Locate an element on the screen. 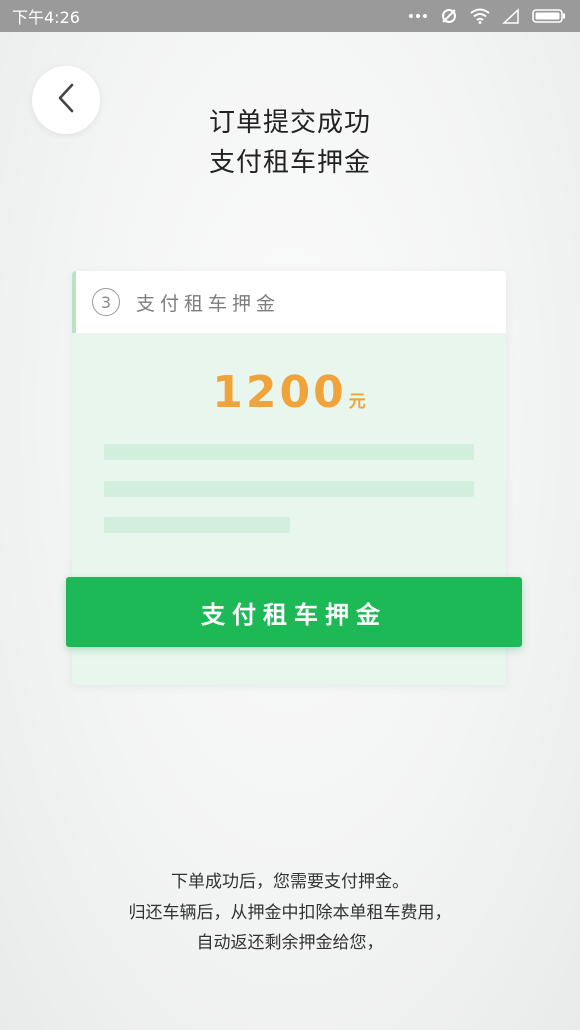  pay-deposit-button: 支付租车押金 is located at coordinates (294, 612).